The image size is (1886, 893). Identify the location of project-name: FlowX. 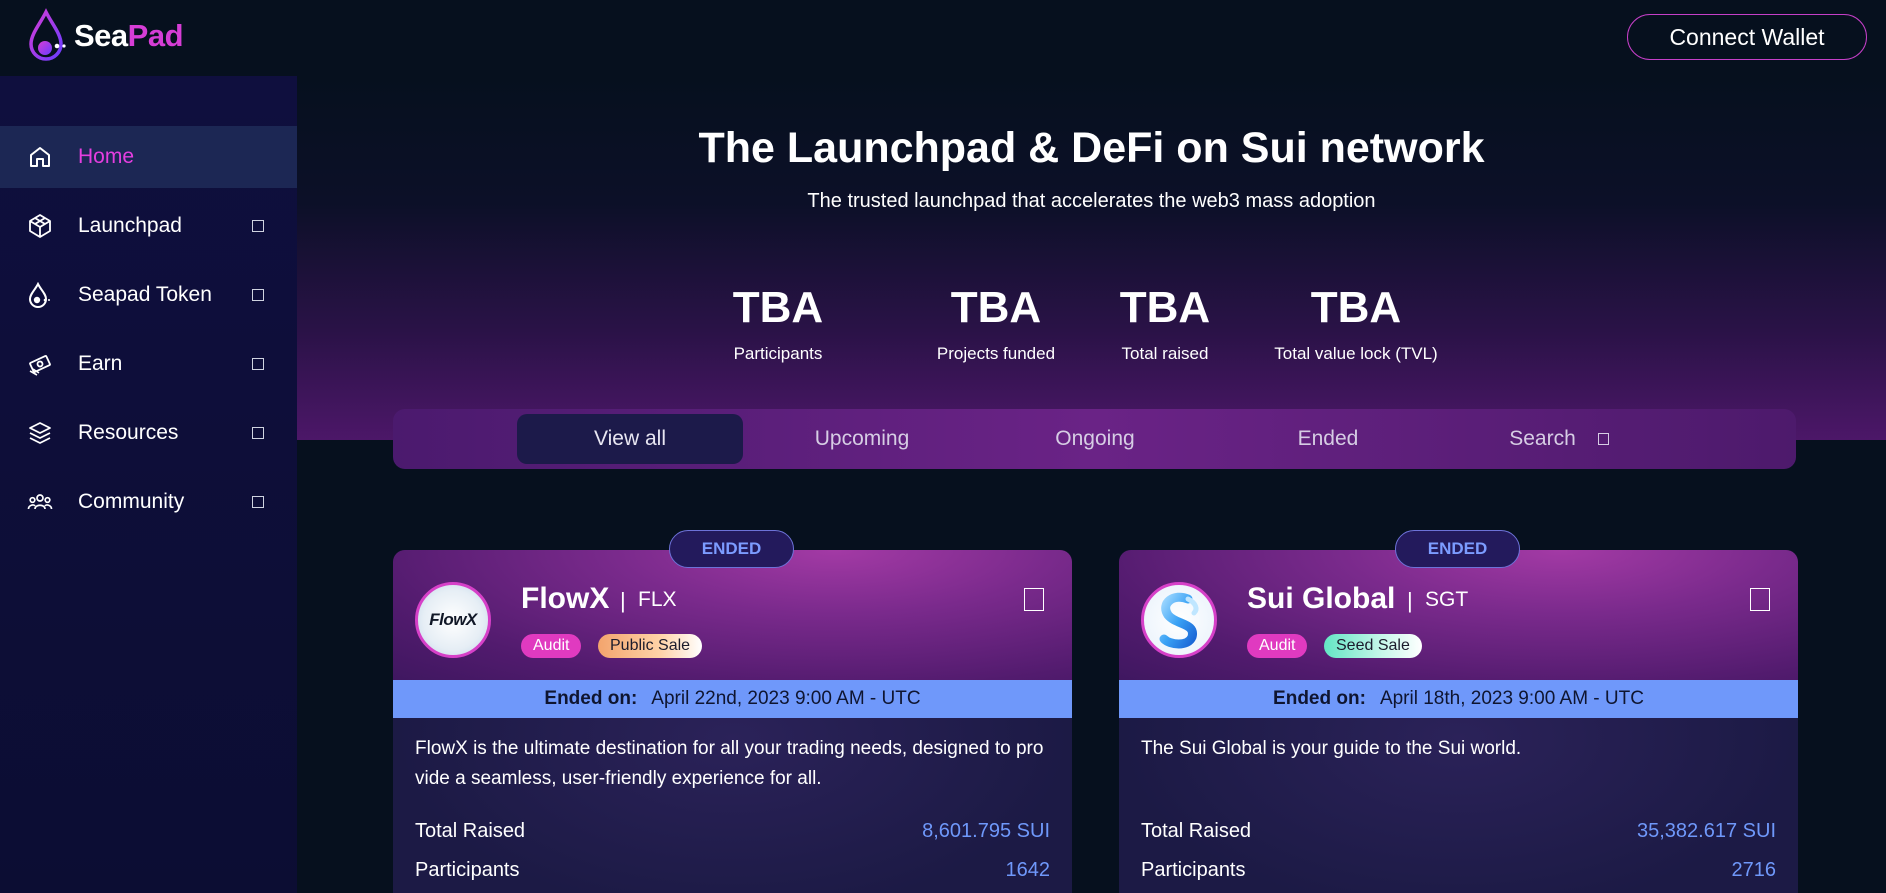
(565, 599).